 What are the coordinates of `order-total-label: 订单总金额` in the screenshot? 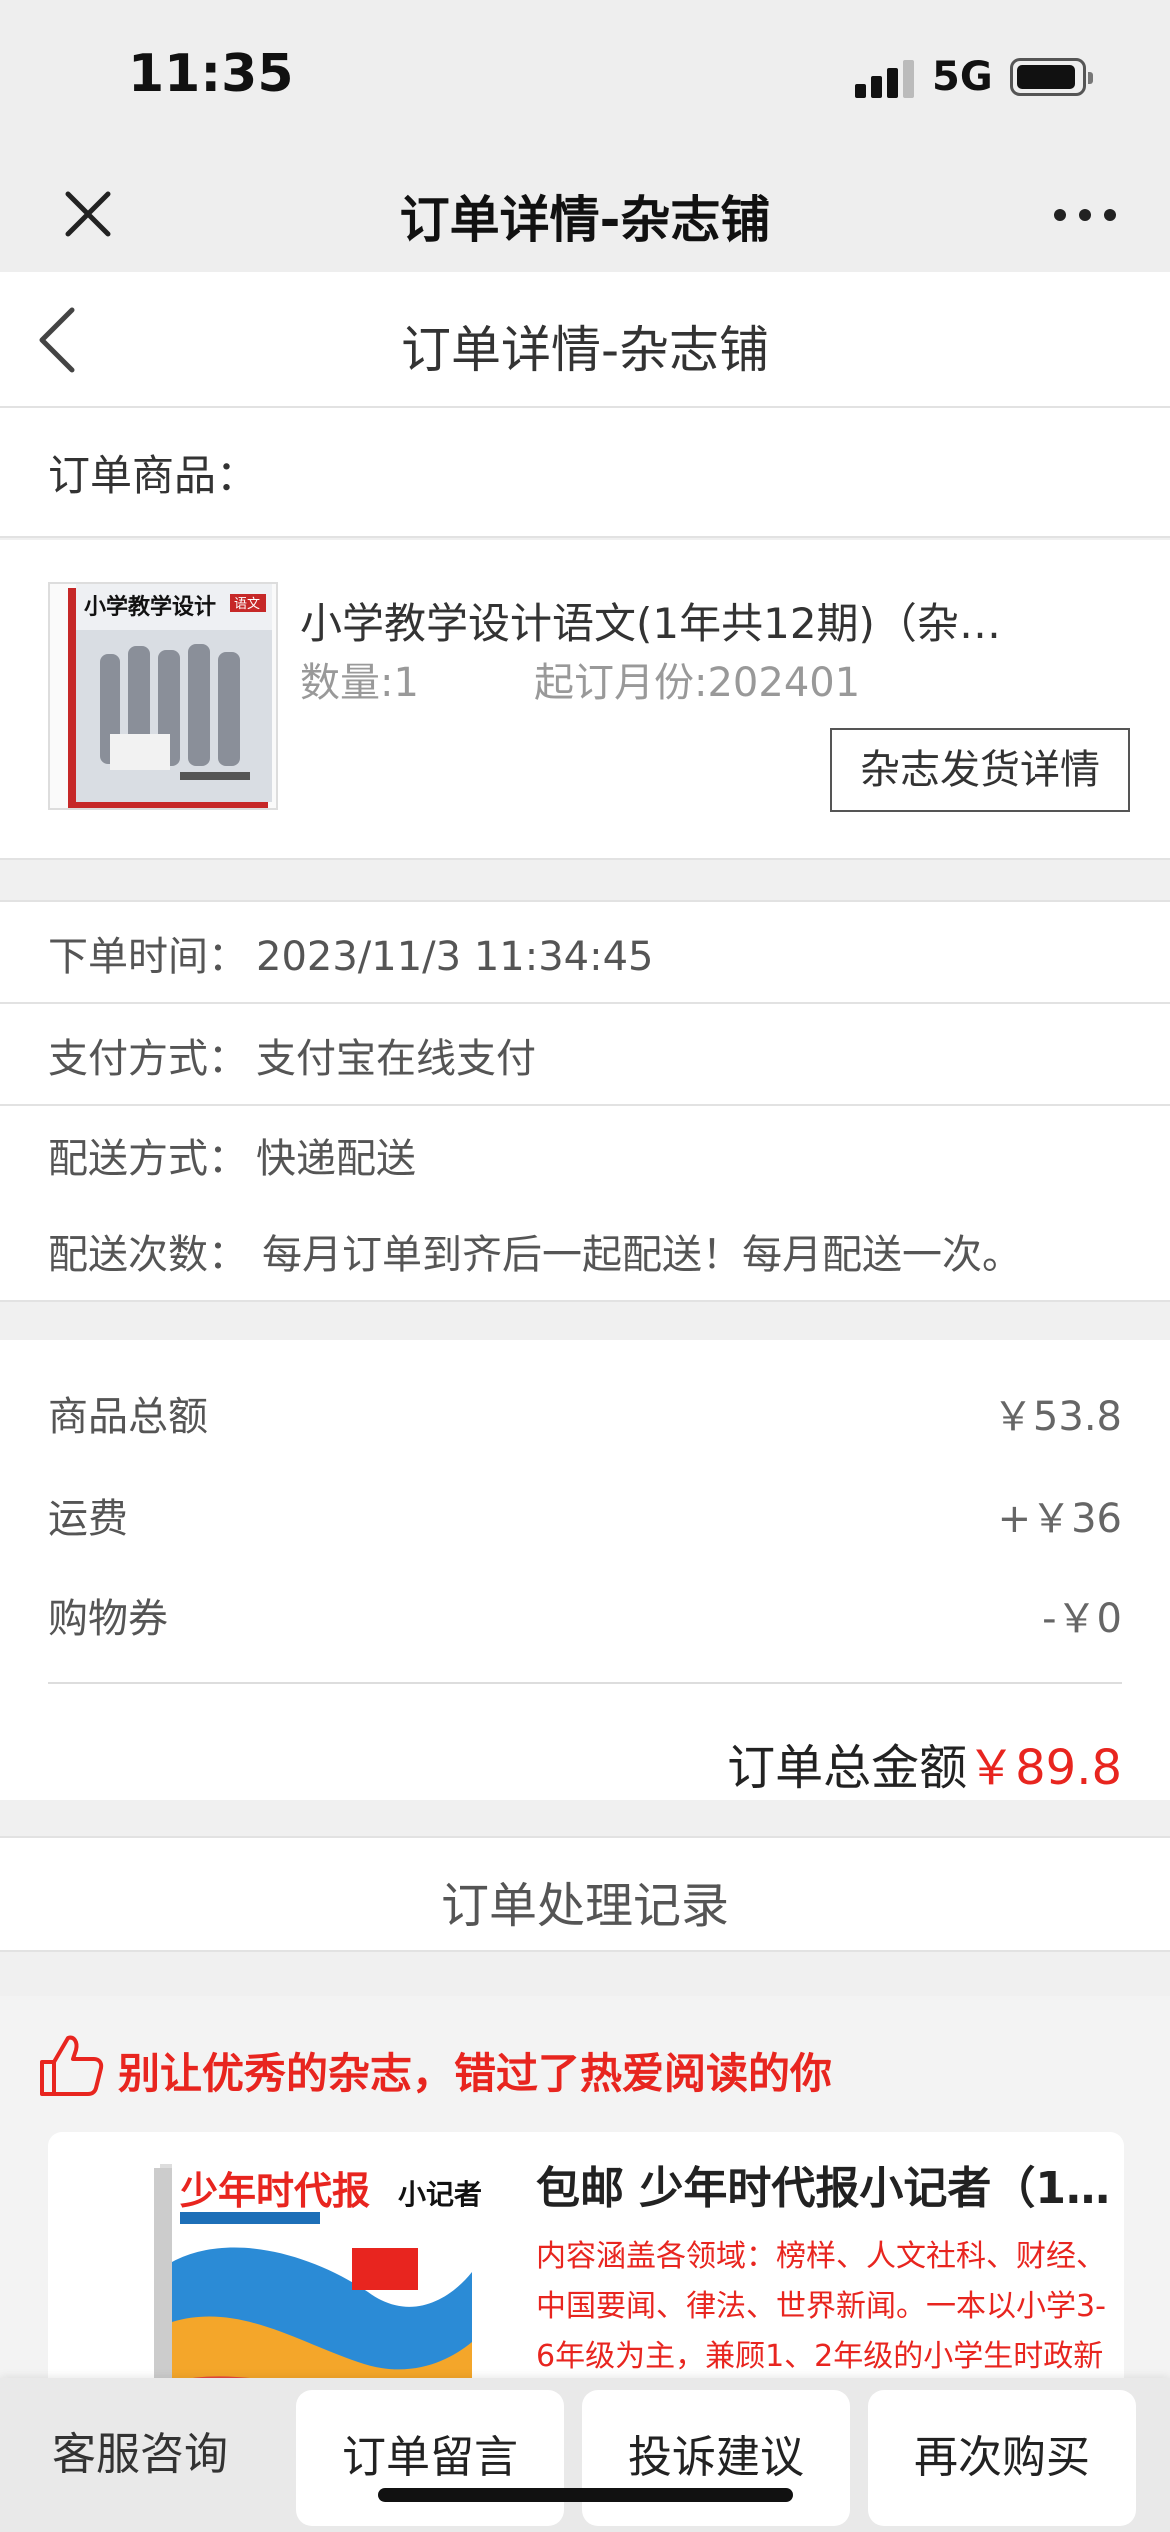 It's located at (847, 1768).